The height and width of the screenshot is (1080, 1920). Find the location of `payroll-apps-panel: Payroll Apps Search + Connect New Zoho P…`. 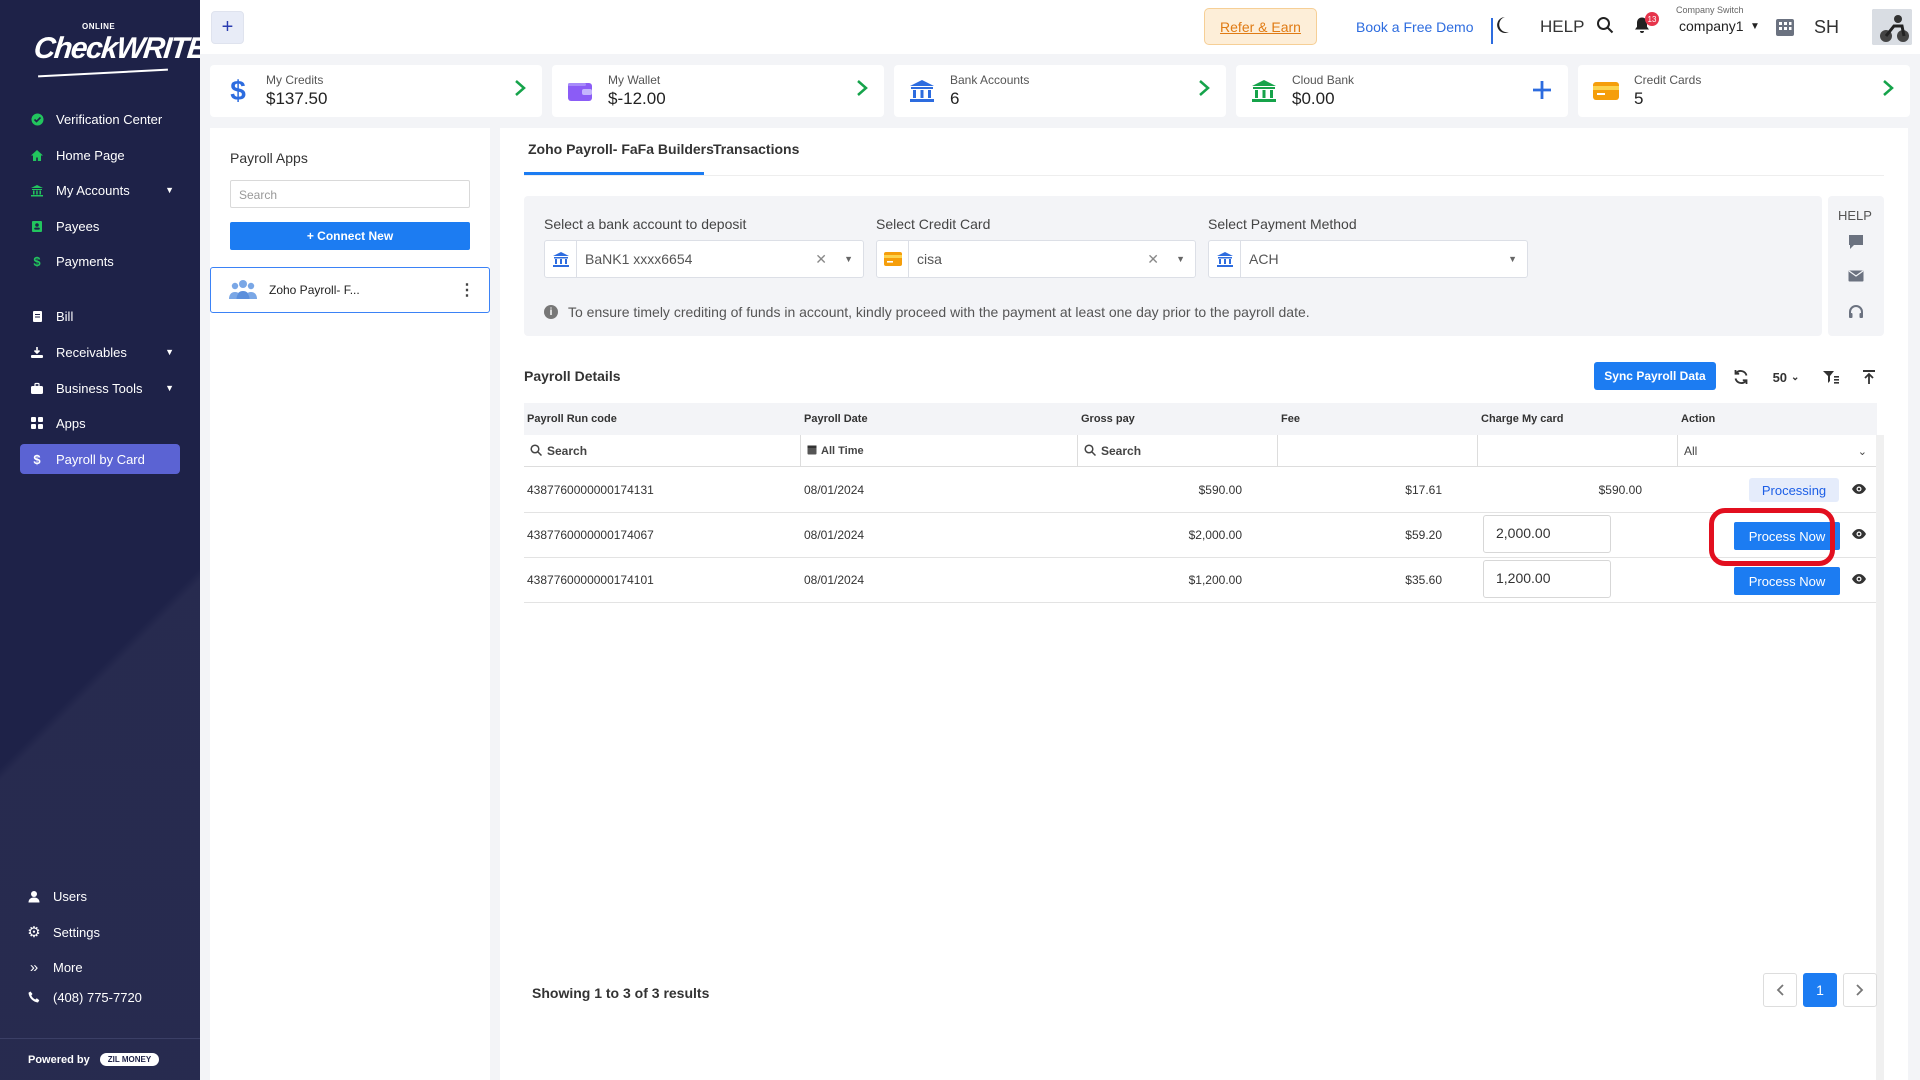

payroll-apps-panel: Payroll Apps Search + Connect New Zoho P… is located at coordinates (350, 604).